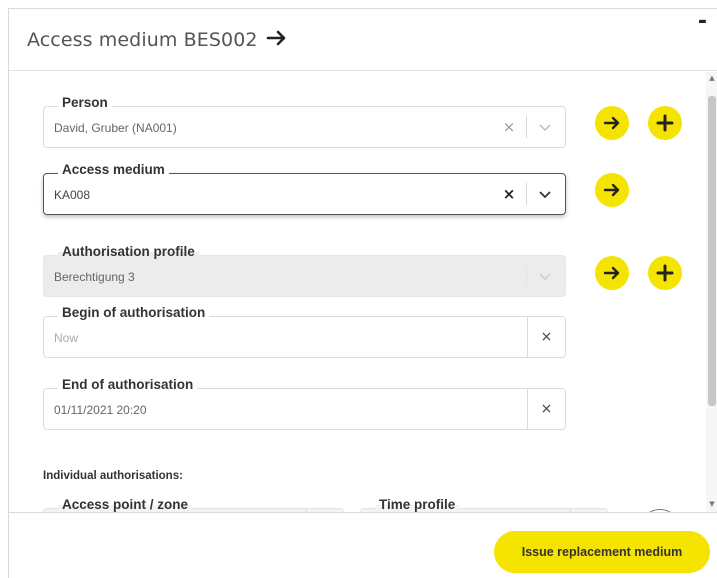  I want to click on authorisation-profile-open-button, so click(612, 273).